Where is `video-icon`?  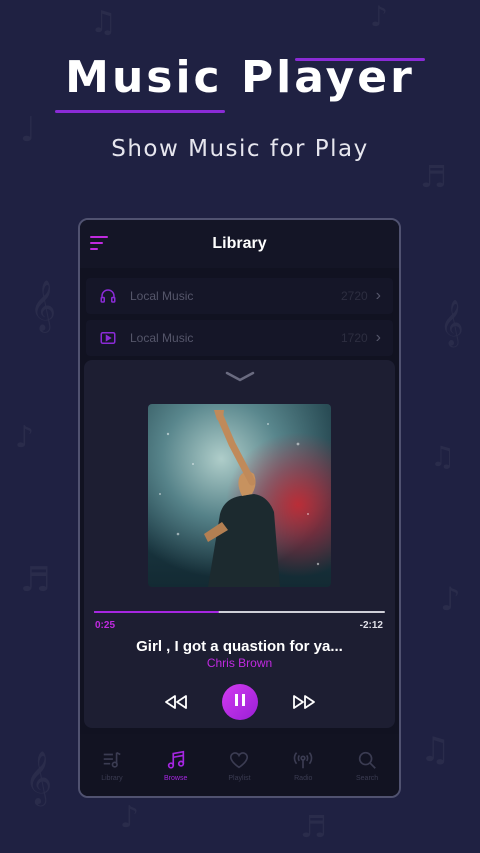 video-icon is located at coordinates (108, 338).